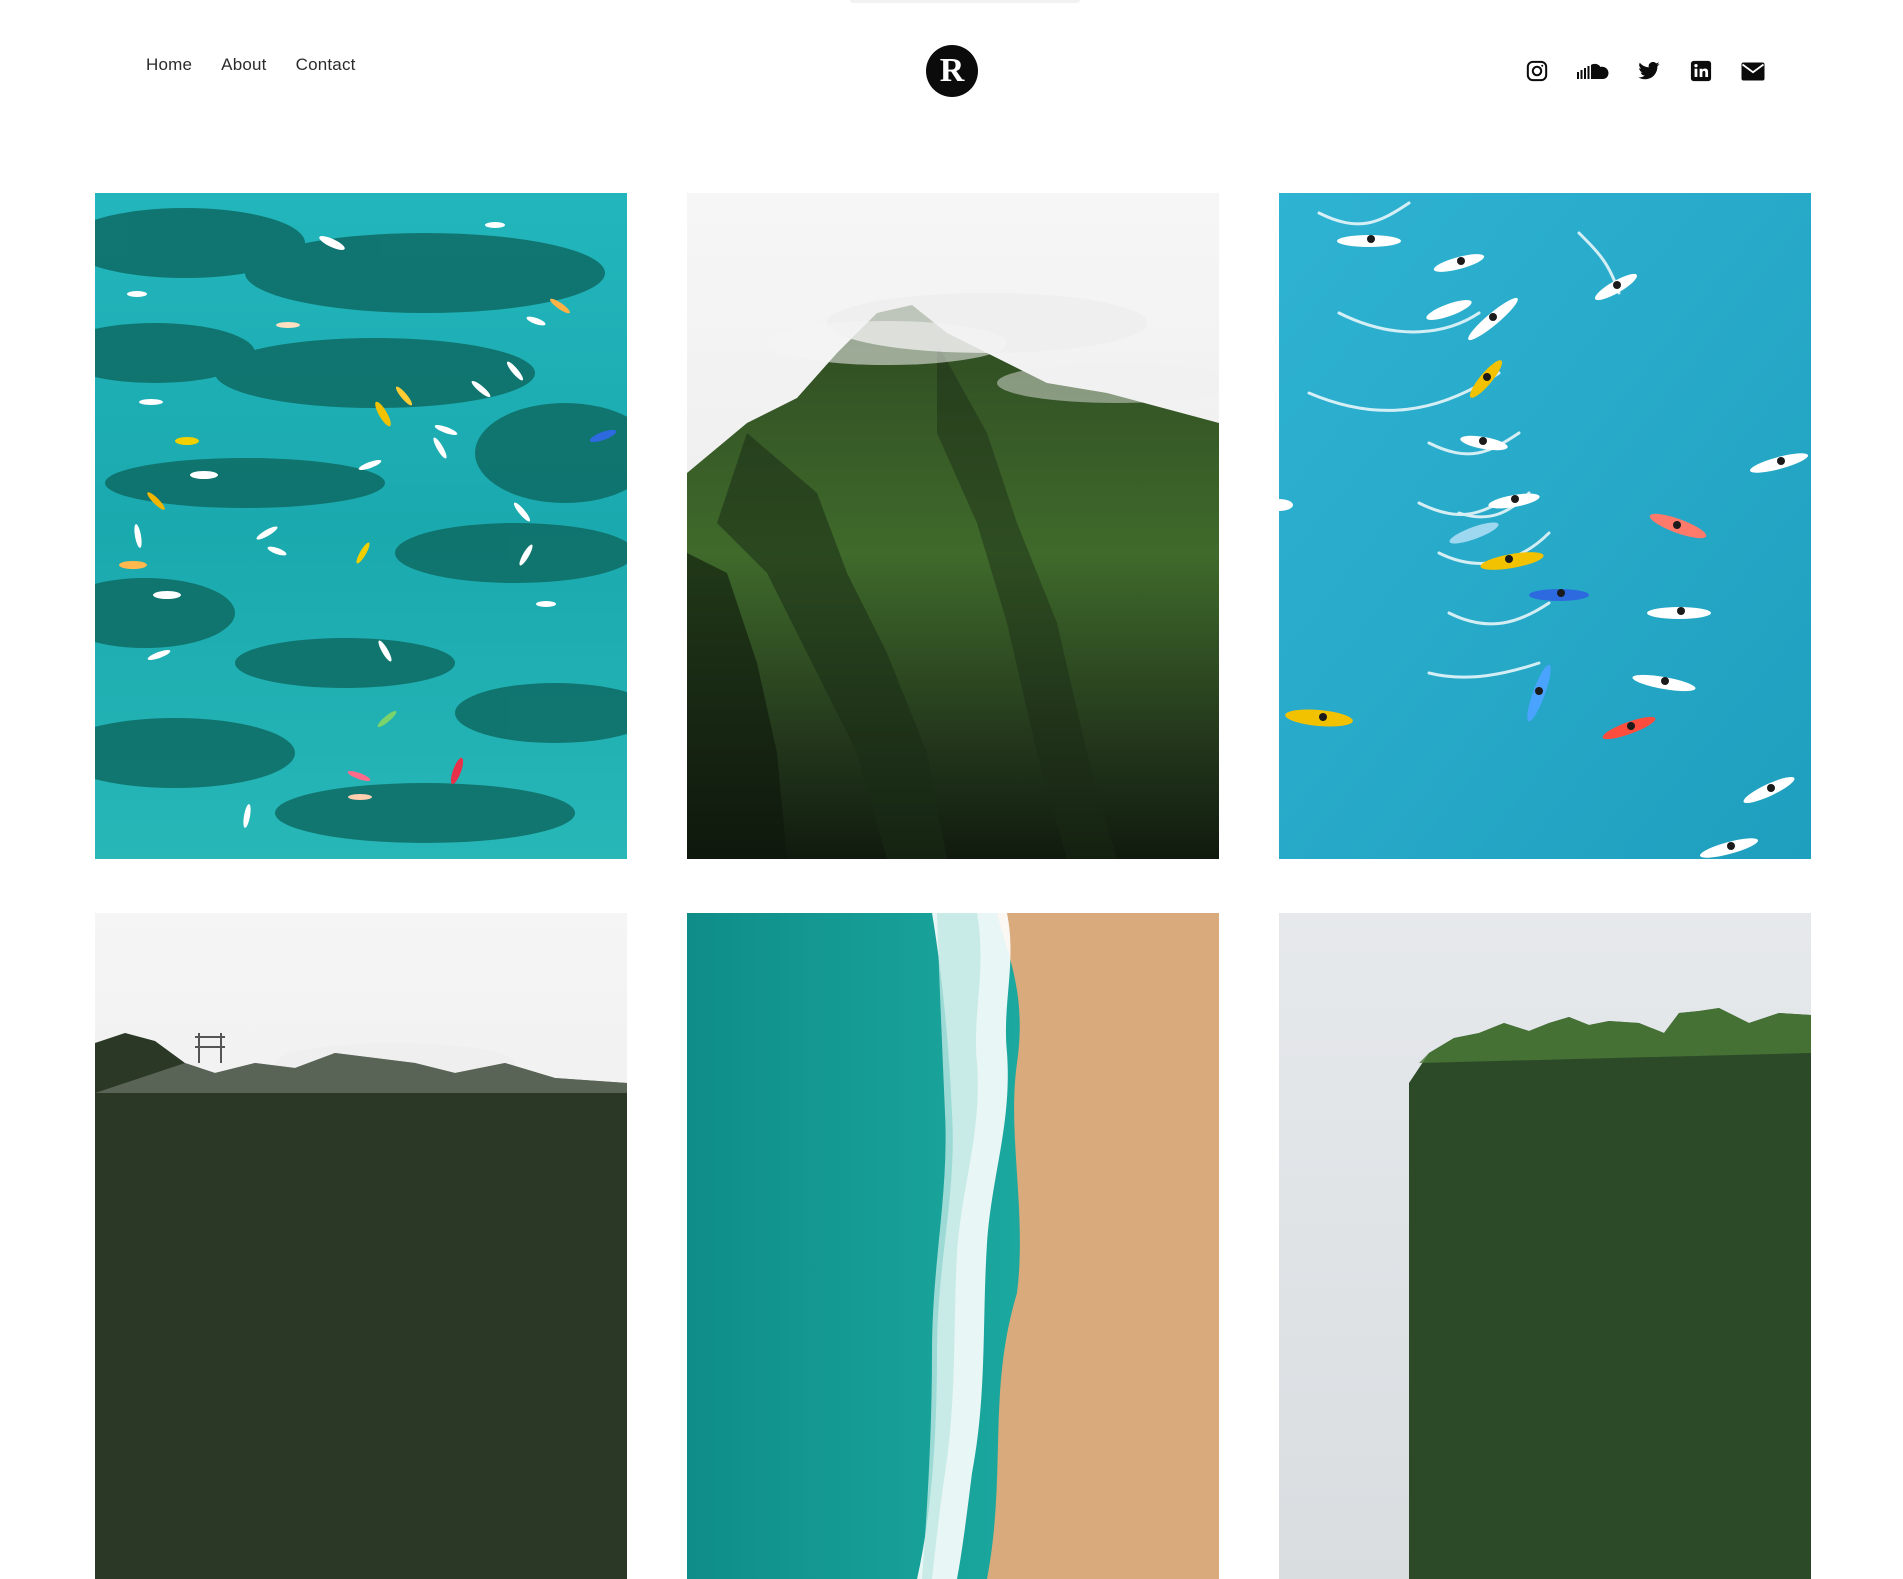 The height and width of the screenshot is (1579, 1903). Describe the element at coordinates (1537, 71) in the screenshot. I see `instagram-icon` at that location.